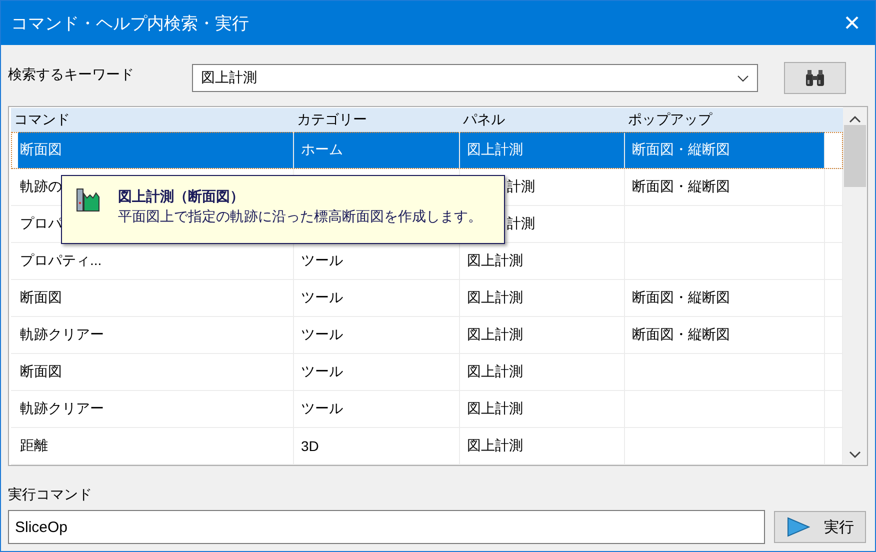 This screenshot has width=876, height=552. Describe the element at coordinates (41, 187) in the screenshot. I see `table-cell: 軌跡の` at that location.